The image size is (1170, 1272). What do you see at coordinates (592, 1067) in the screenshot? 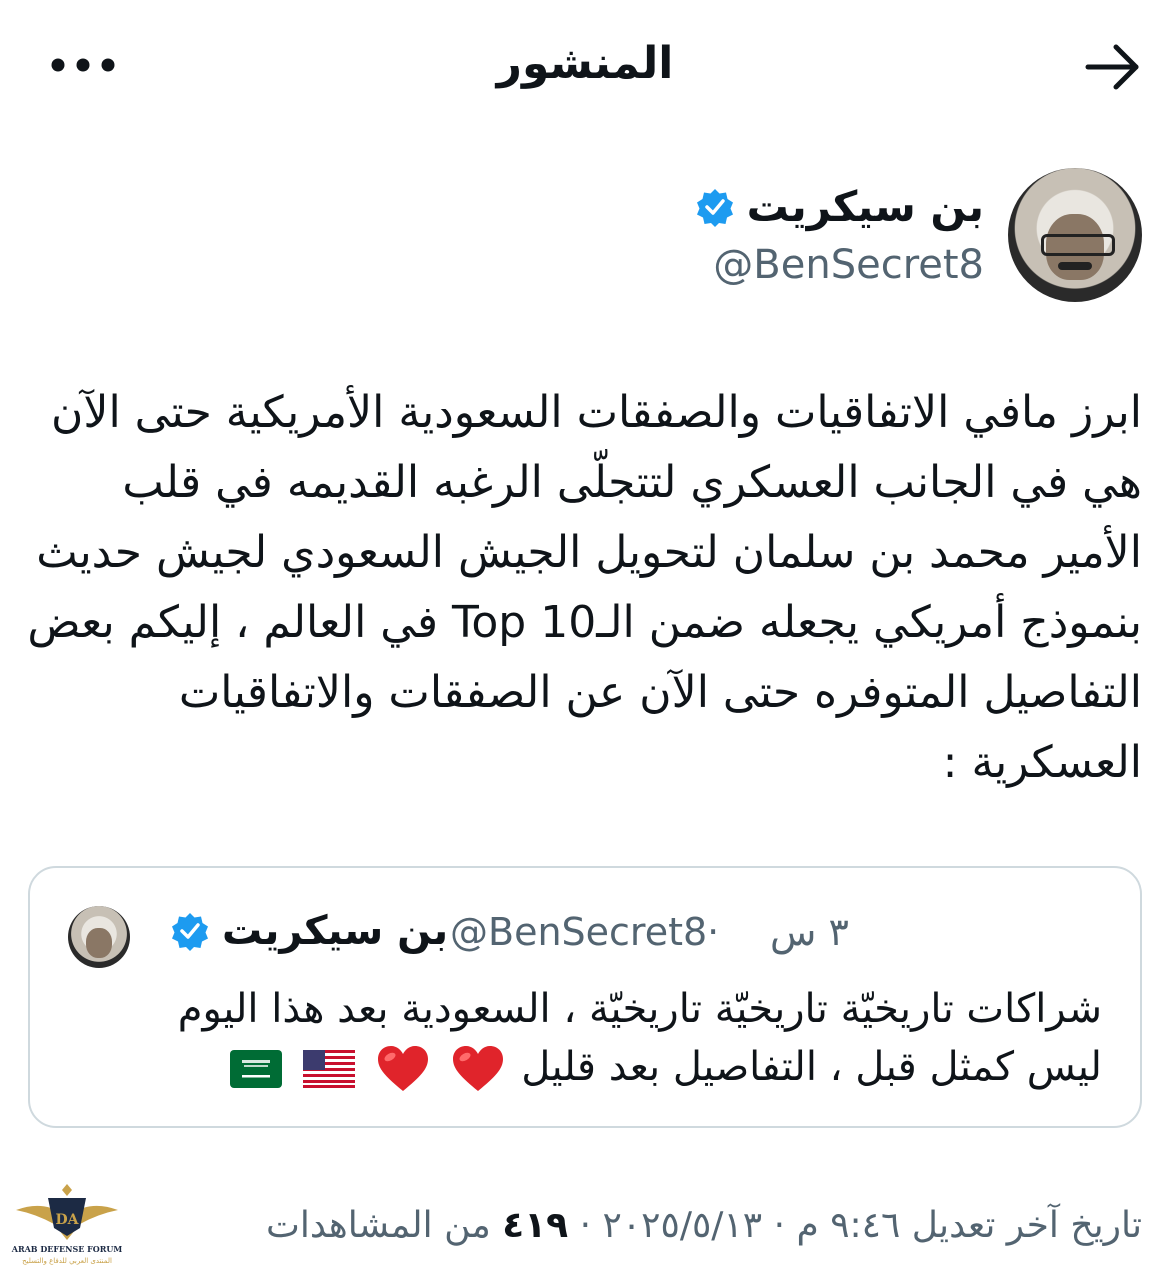
I see `quoted-line-2: ليس كمثل قبل ، التفاصيل بعد قليل` at bounding box center [592, 1067].